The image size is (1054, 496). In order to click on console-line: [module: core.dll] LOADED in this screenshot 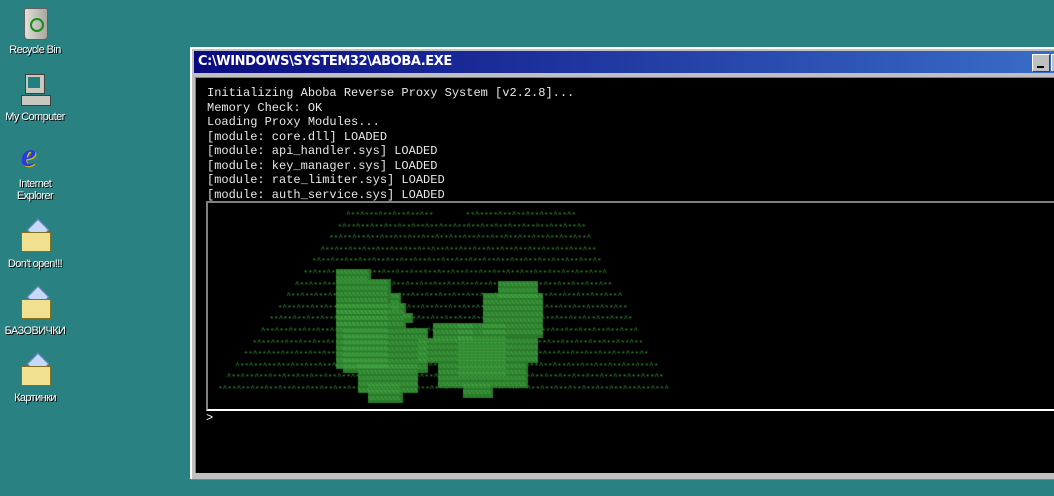, I will do `click(297, 136)`.